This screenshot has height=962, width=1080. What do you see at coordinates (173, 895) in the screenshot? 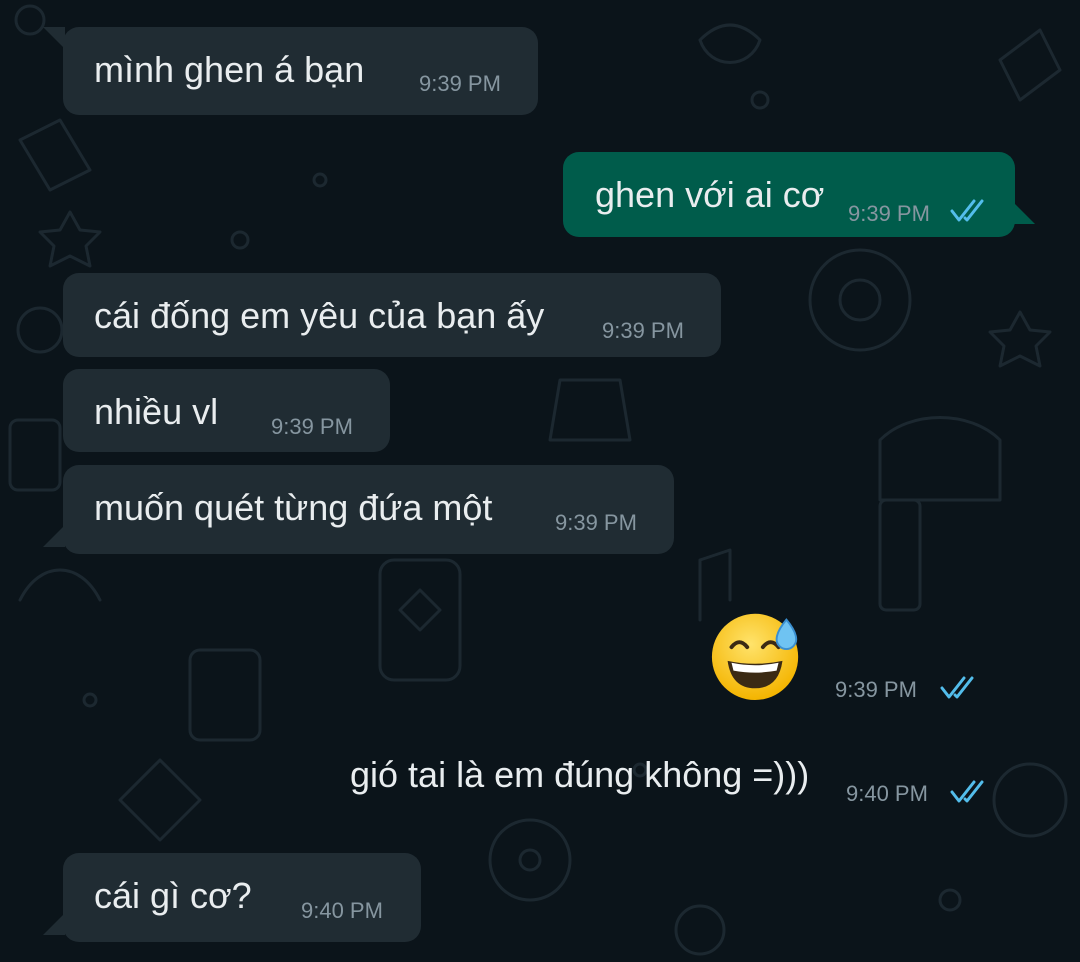
I see `message-text: cái gì cơ?` at bounding box center [173, 895].